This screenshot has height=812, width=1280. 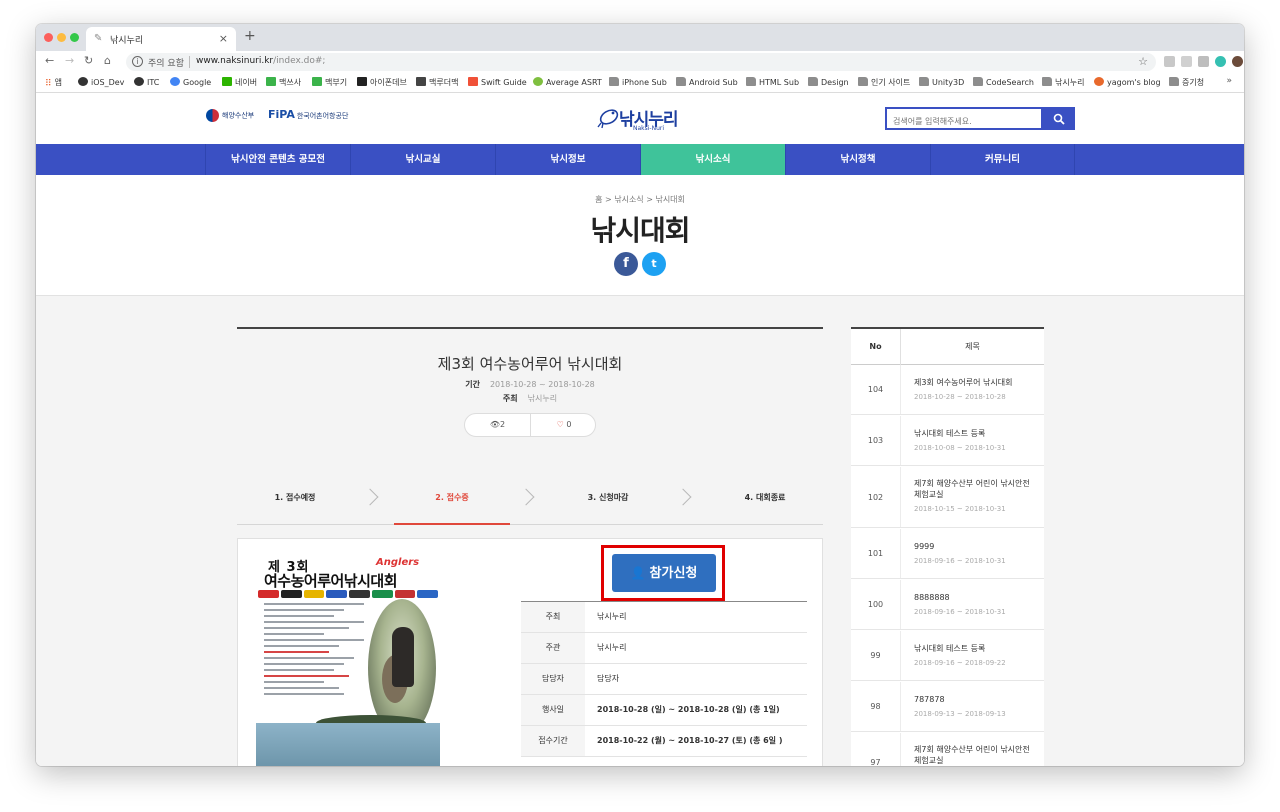 What do you see at coordinates (608, 497) in the screenshot?
I see `step-closed: 3. 신청마감` at bounding box center [608, 497].